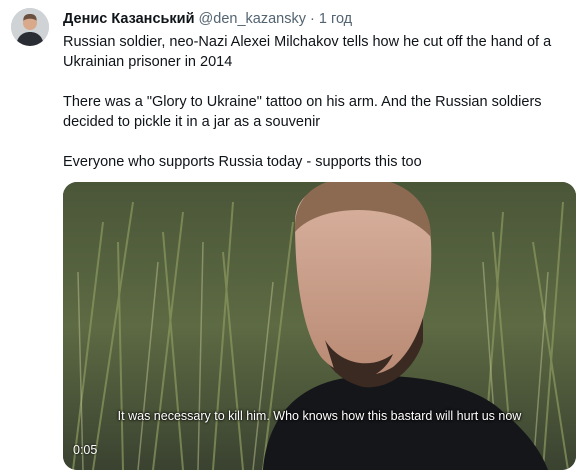 Image resolution: width=582 pixels, height=476 pixels. What do you see at coordinates (335, 19) in the screenshot?
I see `tweet-timestamp: 1 год` at bounding box center [335, 19].